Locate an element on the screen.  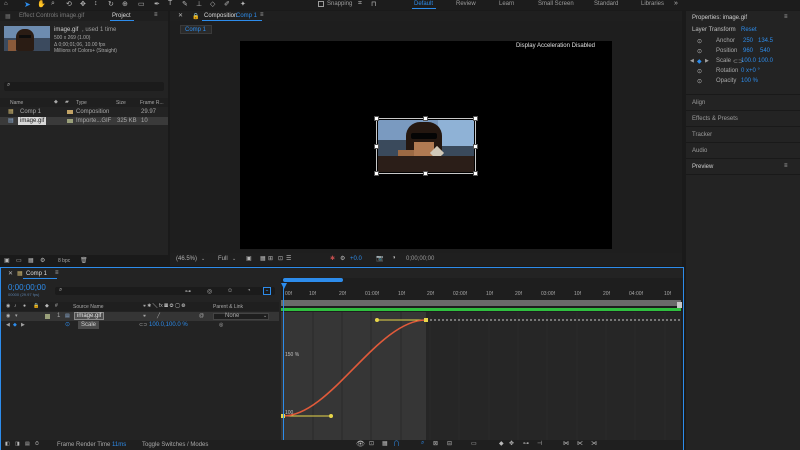
eraser-tool-icon: ◇ is located at coordinates (212, 4).